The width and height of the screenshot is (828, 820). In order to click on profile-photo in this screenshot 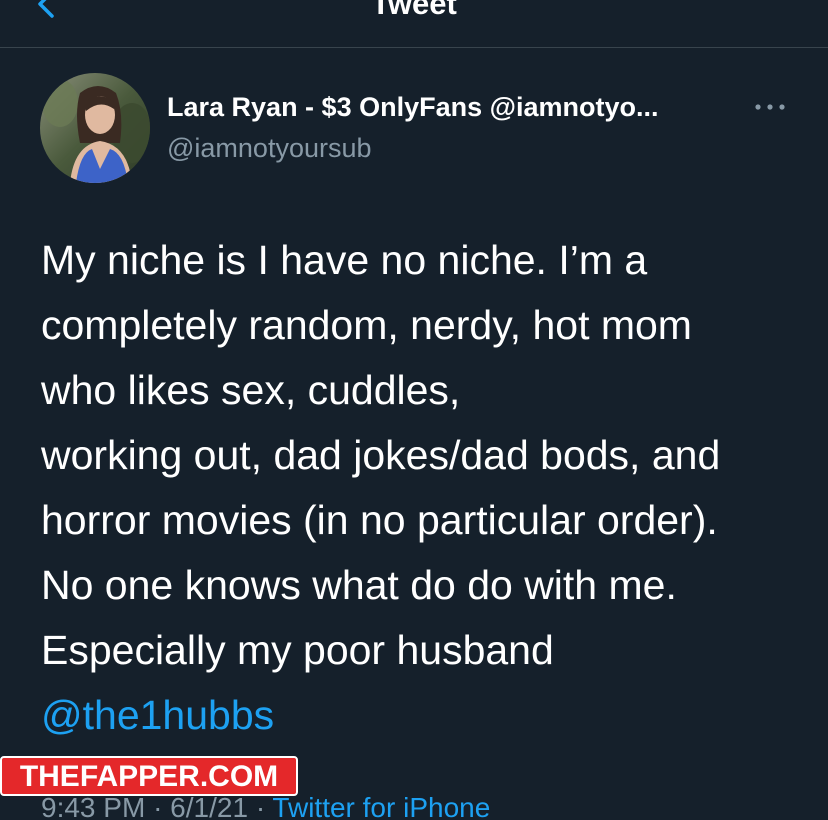, I will do `click(95, 128)`.